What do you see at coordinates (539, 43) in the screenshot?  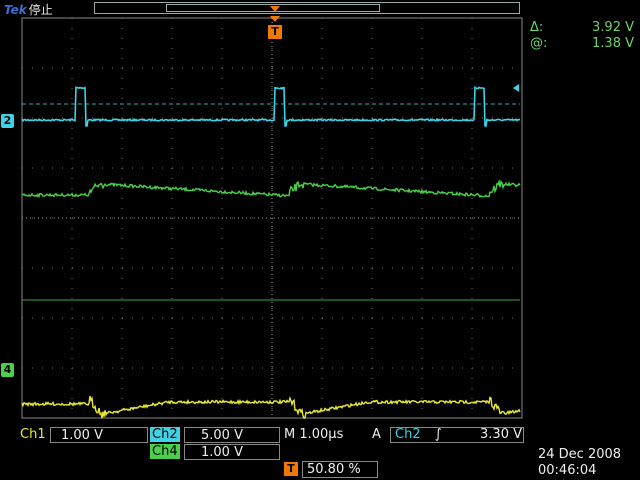 I see `at-symbol: @:` at bounding box center [539, 43].